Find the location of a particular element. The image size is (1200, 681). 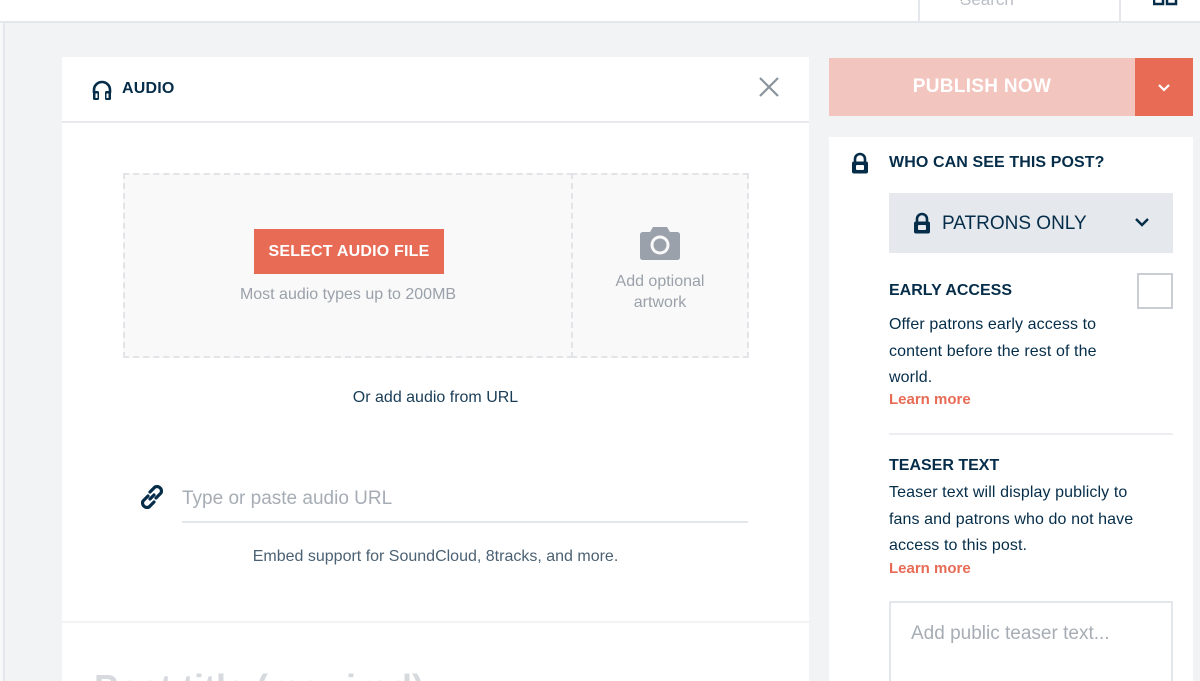

close-icon is located at coordinates (769, 87).